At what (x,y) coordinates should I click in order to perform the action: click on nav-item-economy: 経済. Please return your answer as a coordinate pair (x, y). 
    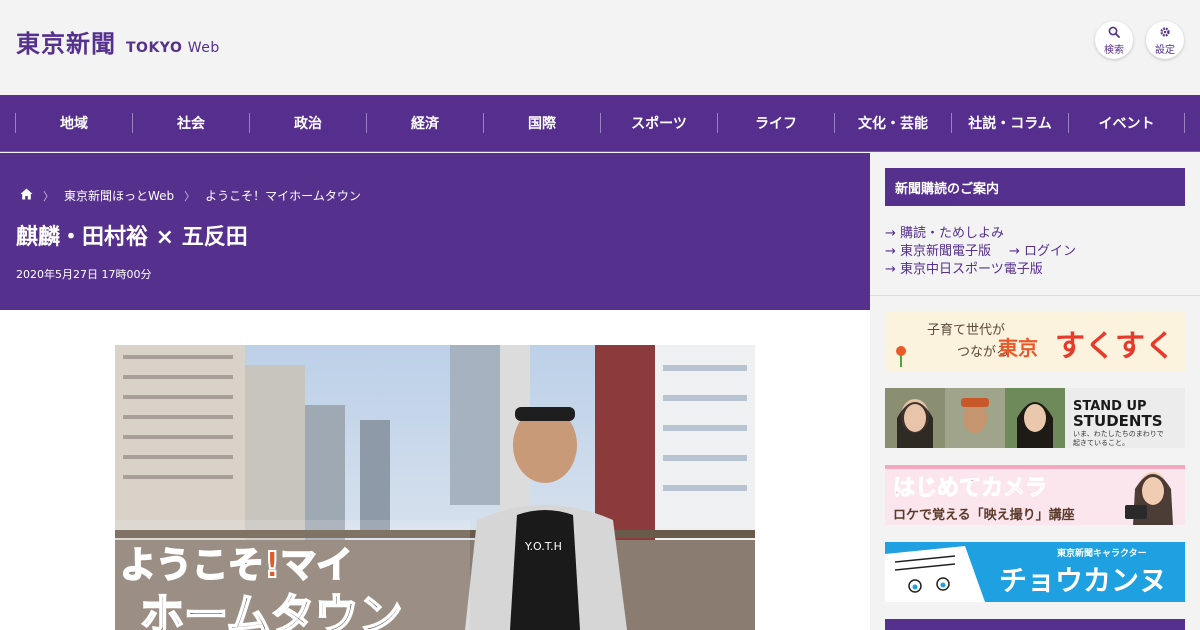
    Looking at the image, I should click on (424, 123).